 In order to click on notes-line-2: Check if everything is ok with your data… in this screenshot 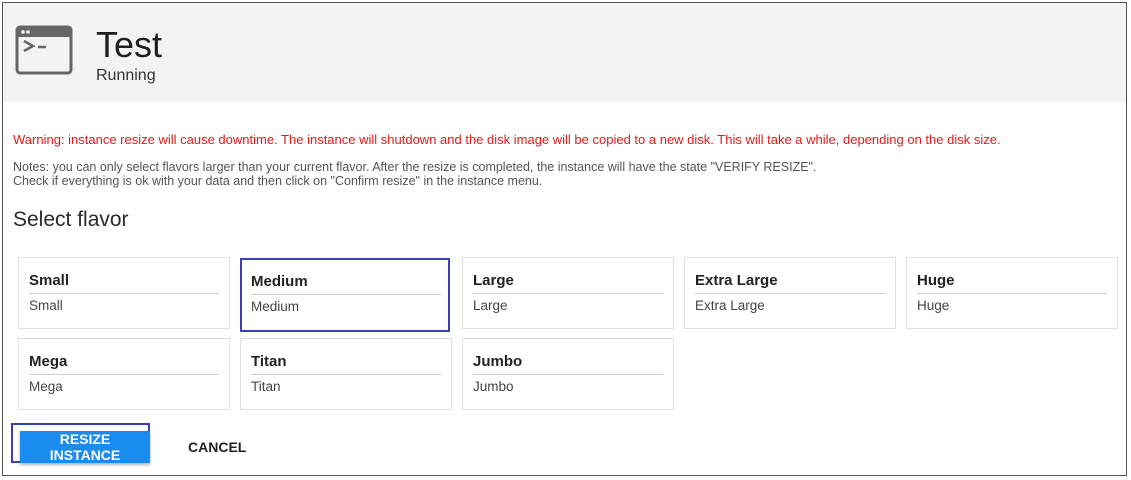, I will do `click(278, 181)`.